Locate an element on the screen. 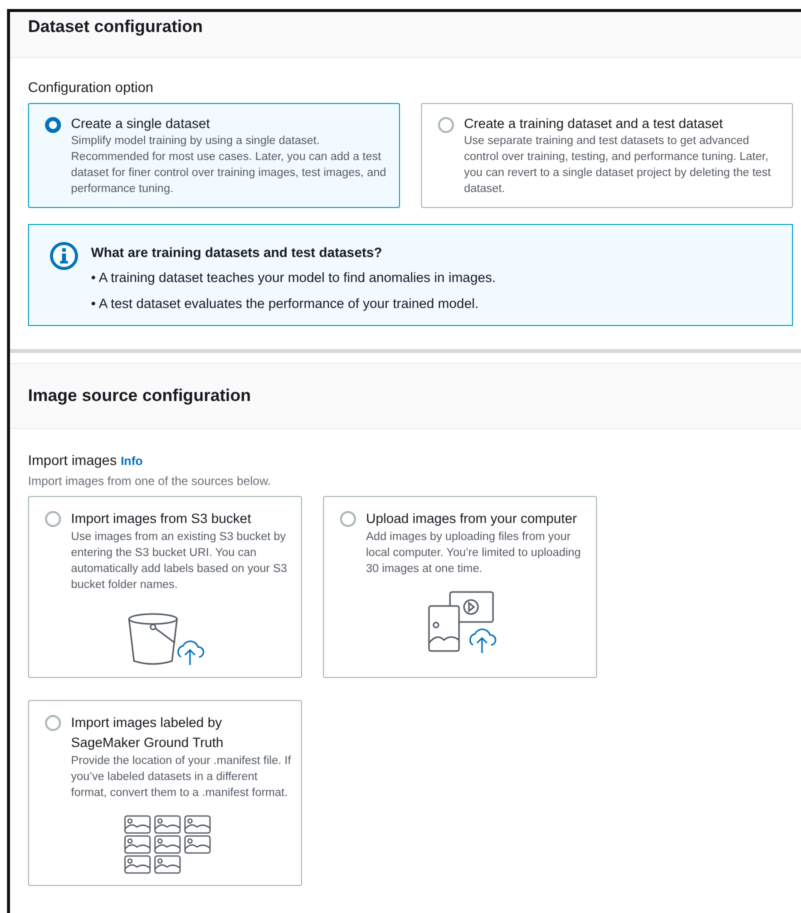 The width and height of the screenshot is (801, 913). option-description: Use separate training and test datasets to get advanced control over training, testing, and performance tuning. Later, you can revert to a single dataset project by deleting the test dataset. is located at coordinates (618, 165).